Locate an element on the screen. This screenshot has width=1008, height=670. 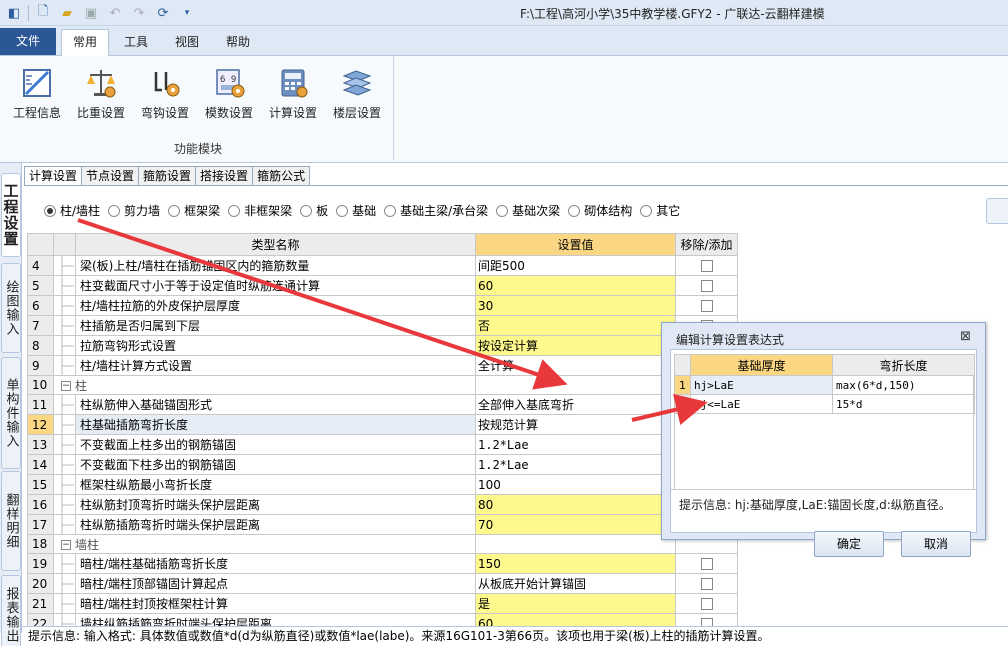
setting-value-cell: 否 is located at coordinates (575, 325).